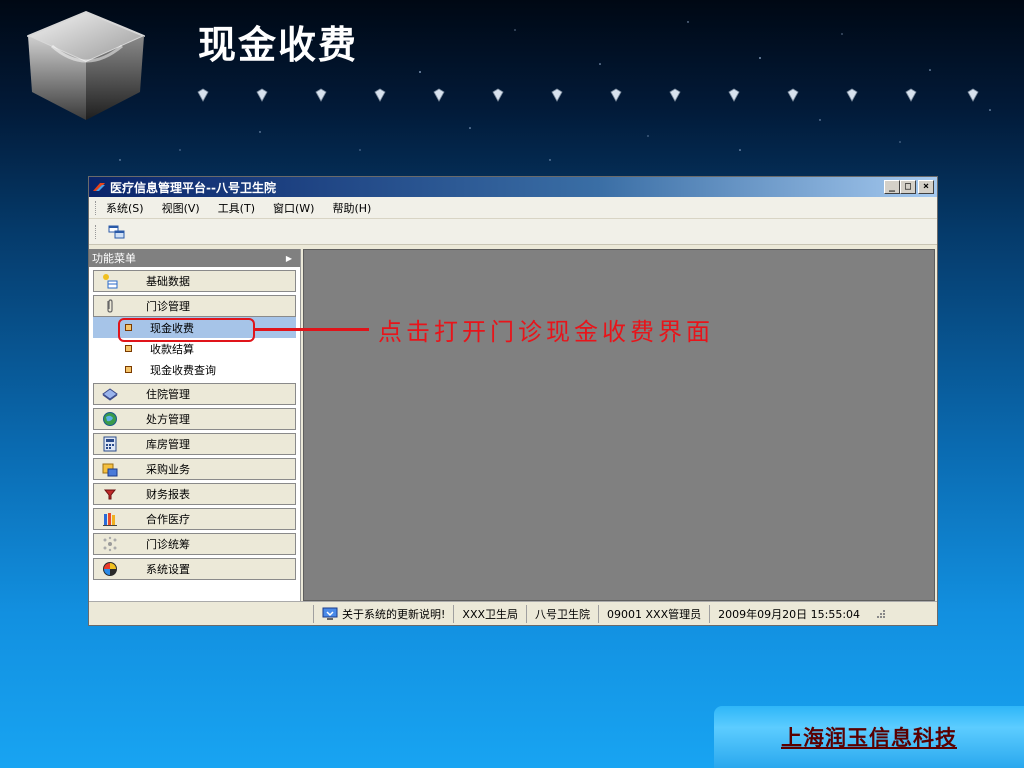 The image size is (1024, 768). Describe the element at coordinates (653, 613) in the screenshot. I see `status-user: 09001 XXX管理员` at that location.